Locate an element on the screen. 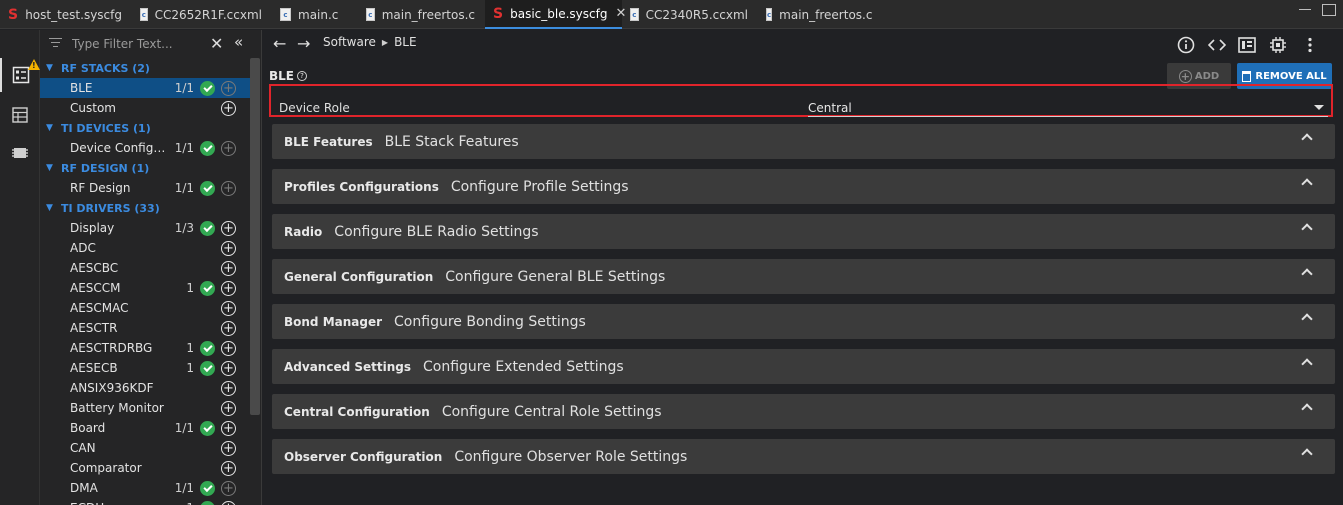 The width and height of the screenshot is (1343, 505). category-label: TI DRIVERS (33) is located at coordinates (110, 208).